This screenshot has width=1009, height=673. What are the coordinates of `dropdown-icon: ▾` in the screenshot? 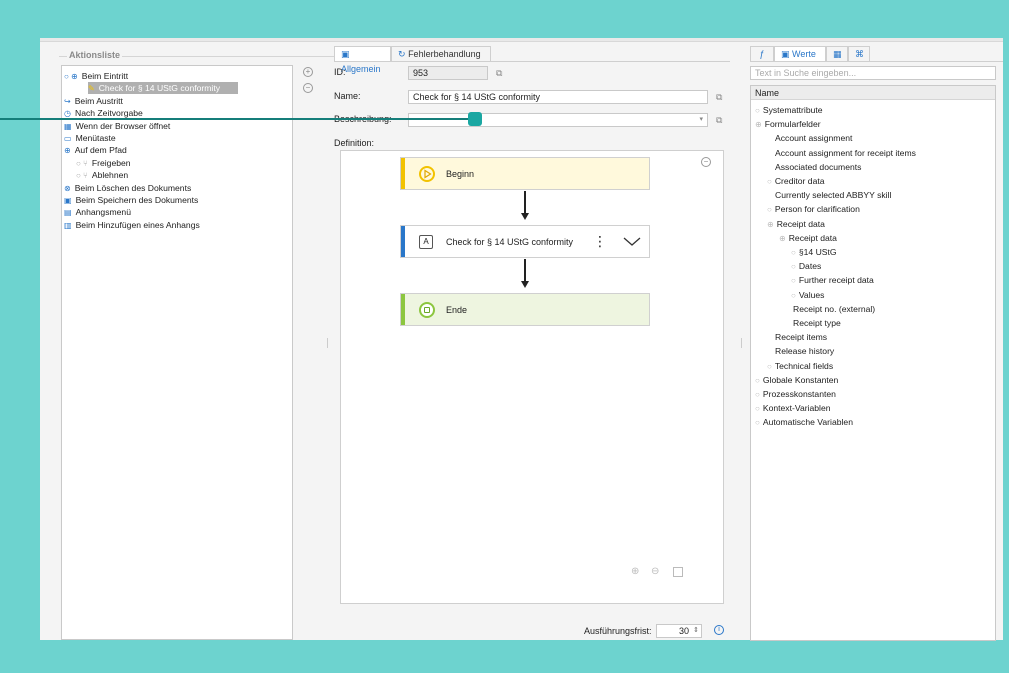 It's located at (701, 120).